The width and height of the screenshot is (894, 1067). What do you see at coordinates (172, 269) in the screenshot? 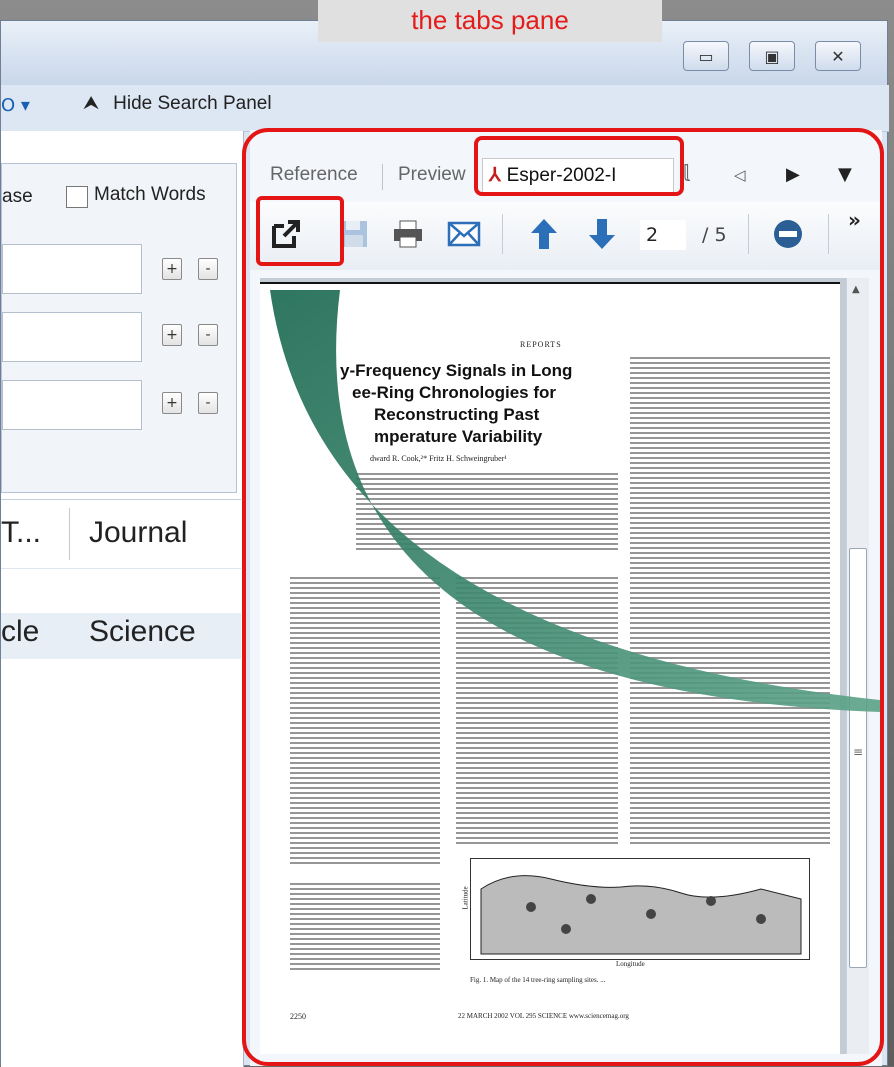
I see `add-field-button-1: +` at bounding box center [172, 269].